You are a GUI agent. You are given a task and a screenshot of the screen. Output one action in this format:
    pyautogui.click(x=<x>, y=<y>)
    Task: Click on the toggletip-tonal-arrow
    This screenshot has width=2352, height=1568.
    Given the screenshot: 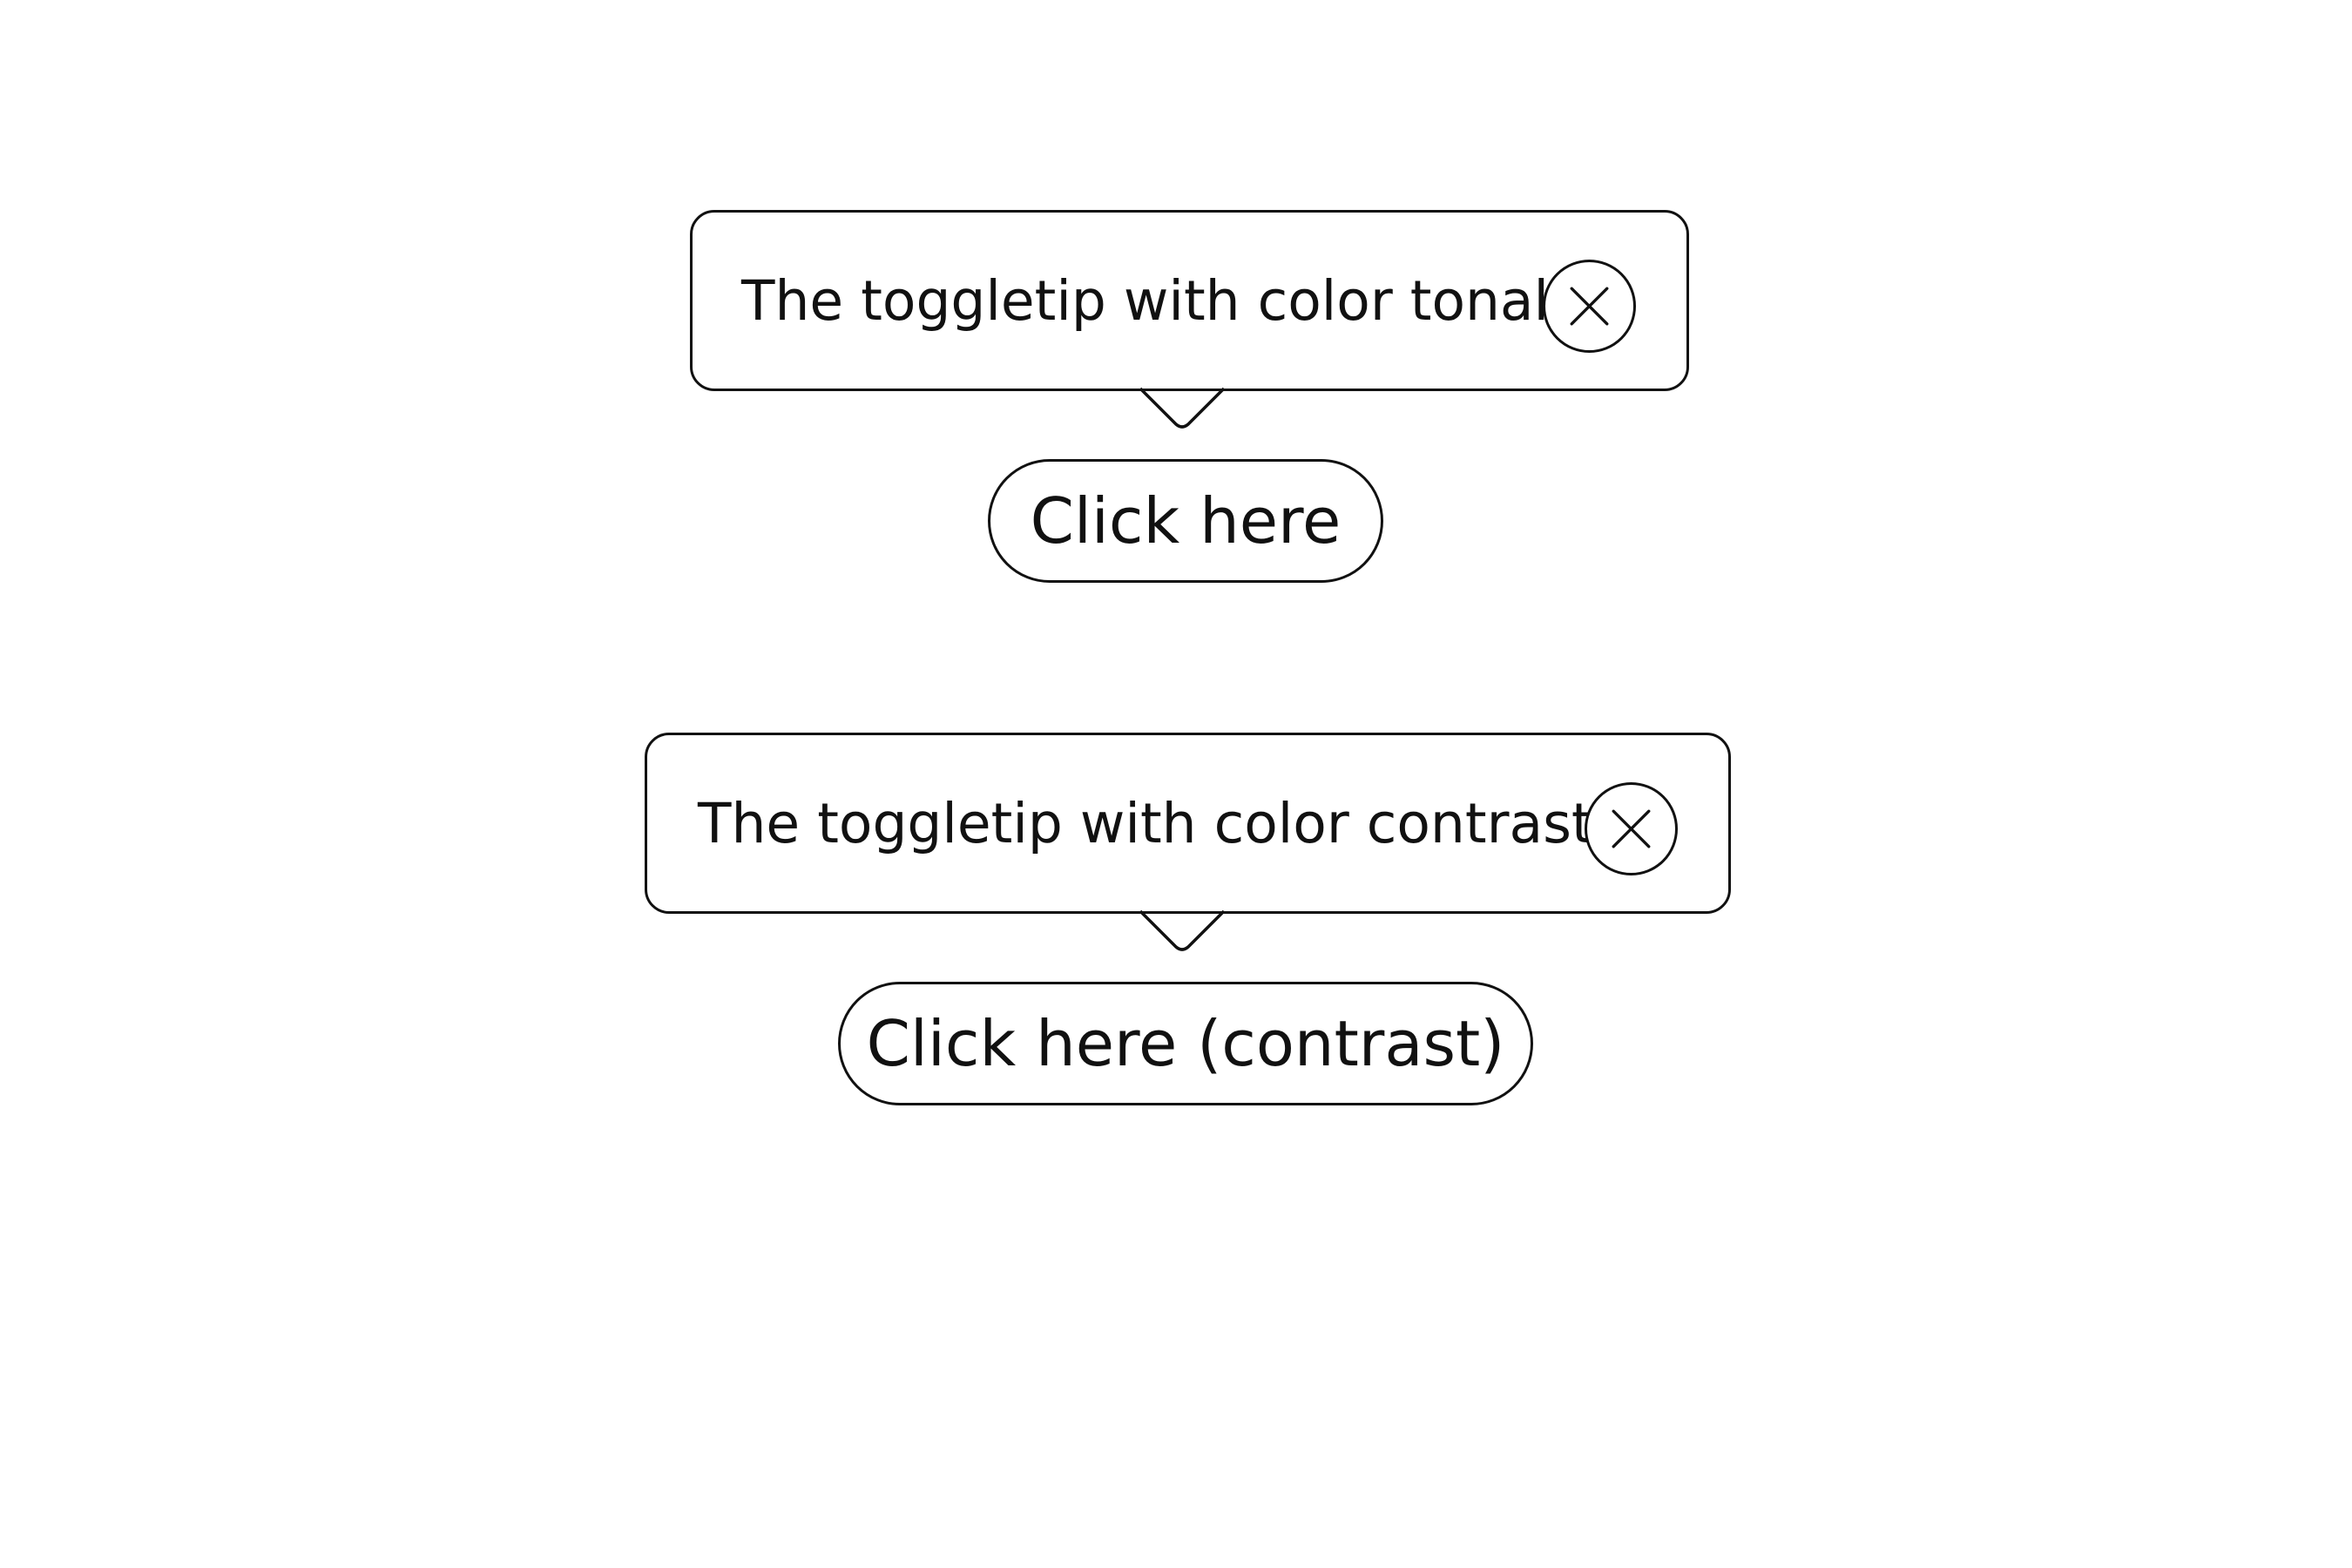 What is the action you would take?
    pyautogui.click(x=1182, y=410)
    